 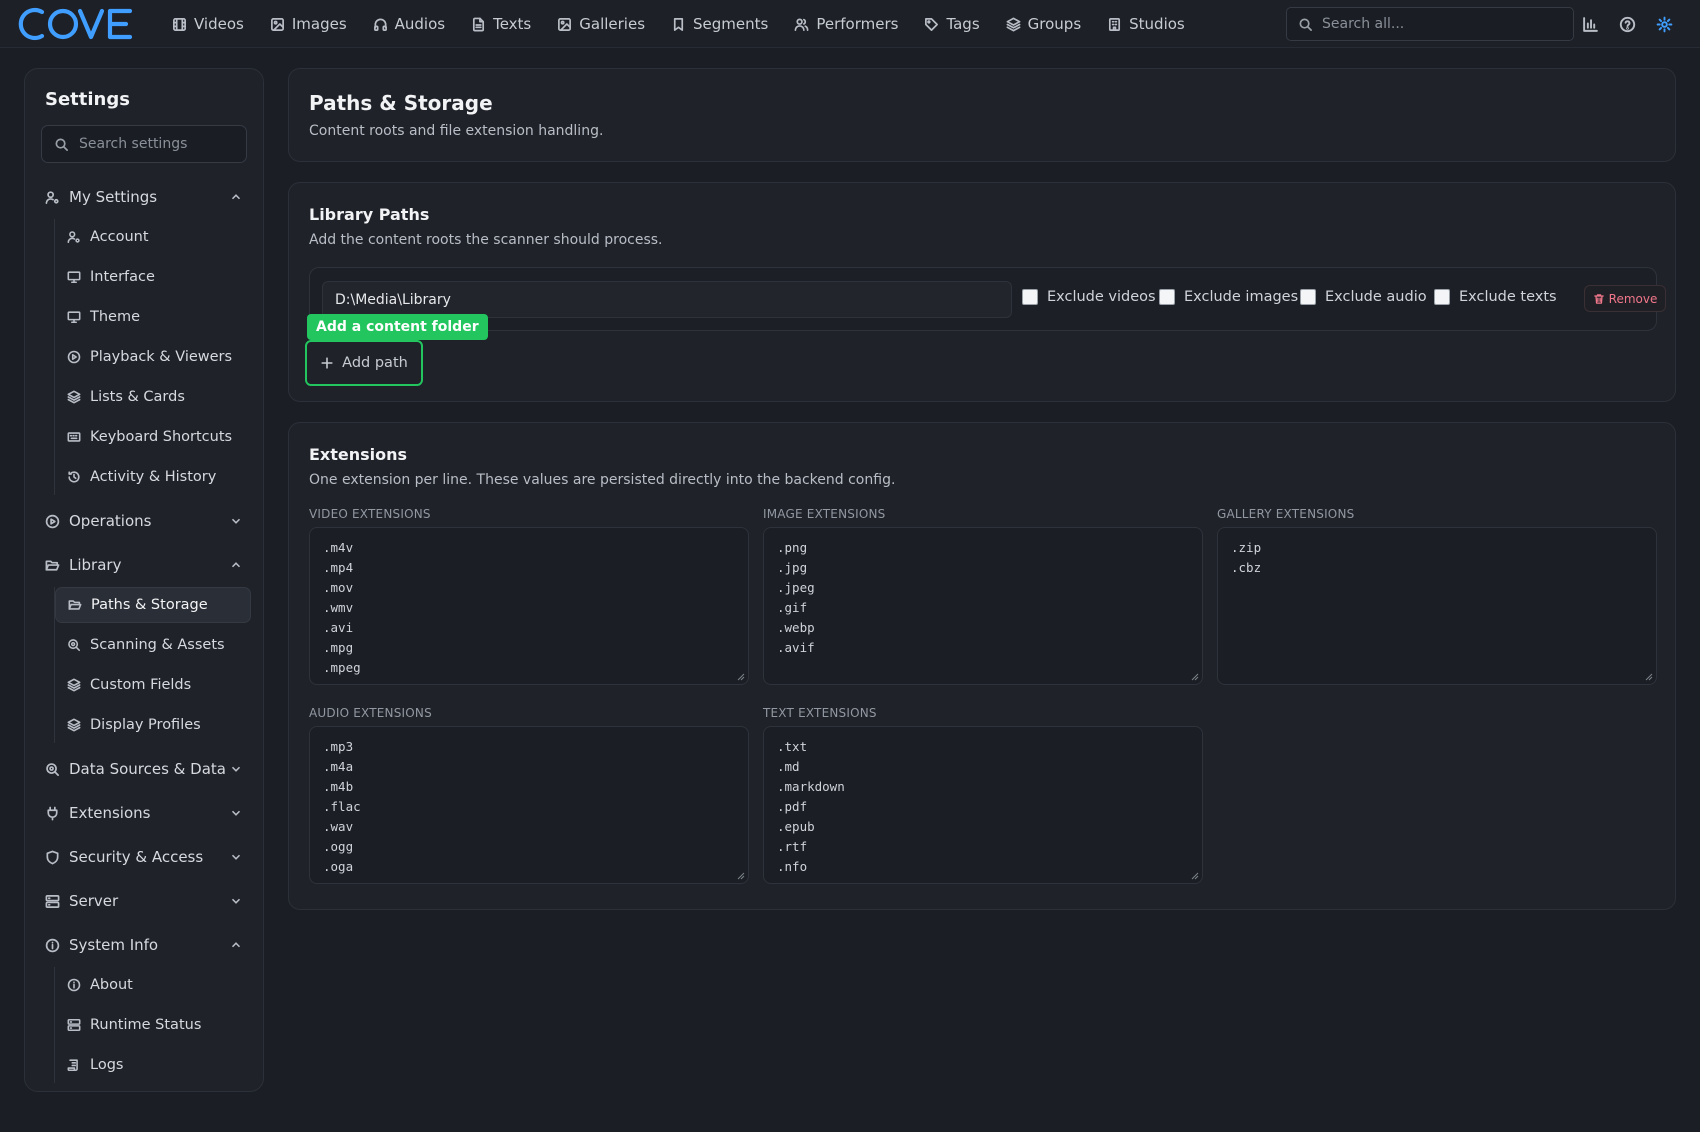 What do you see at coordinates (144, 769) in the screenshot?
I see `sidebar-section-data-sources: Data Sources & Data` at bounding box center [144, 769].